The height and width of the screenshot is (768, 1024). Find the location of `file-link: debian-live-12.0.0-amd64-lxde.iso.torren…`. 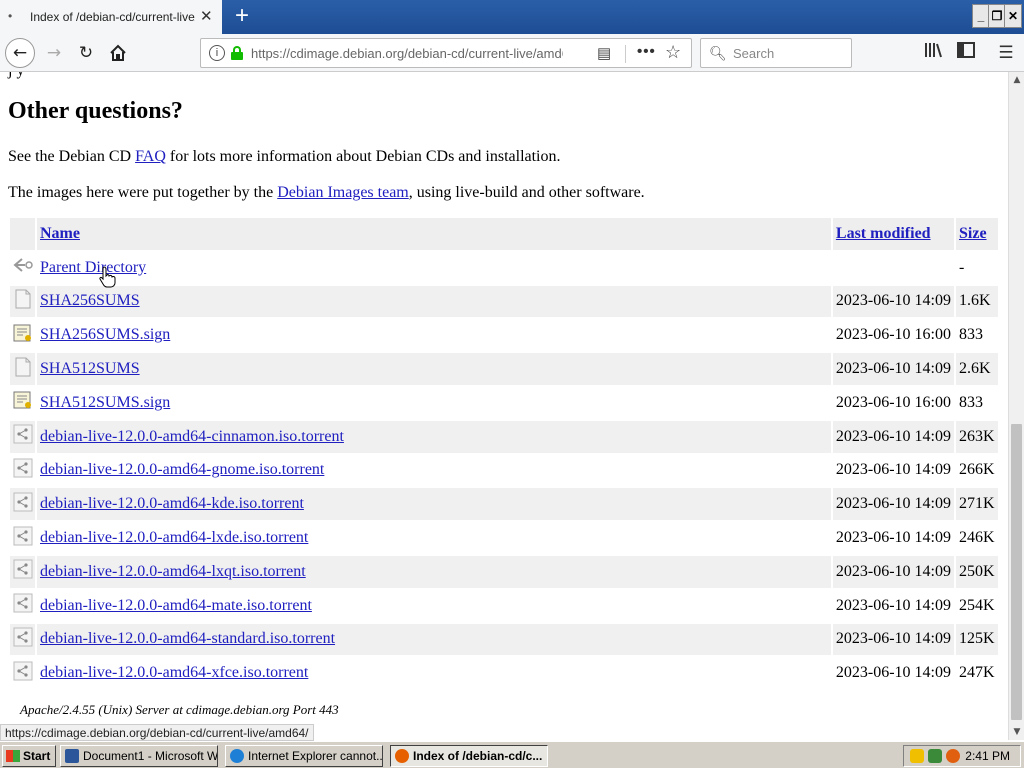

file-link: debian-live-12.0.0-amd64-lxde.iso.torren… is located at coordinates (174, 537).